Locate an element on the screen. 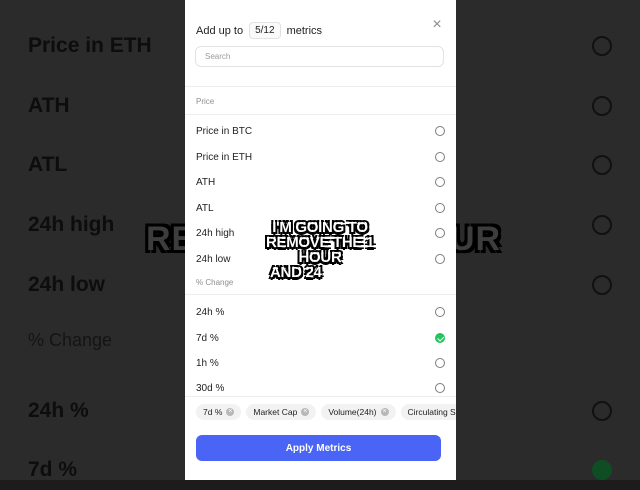 The width and height of the screenshot is (640, 490). section-title-change: % Change is located at coordinates (215, 282).